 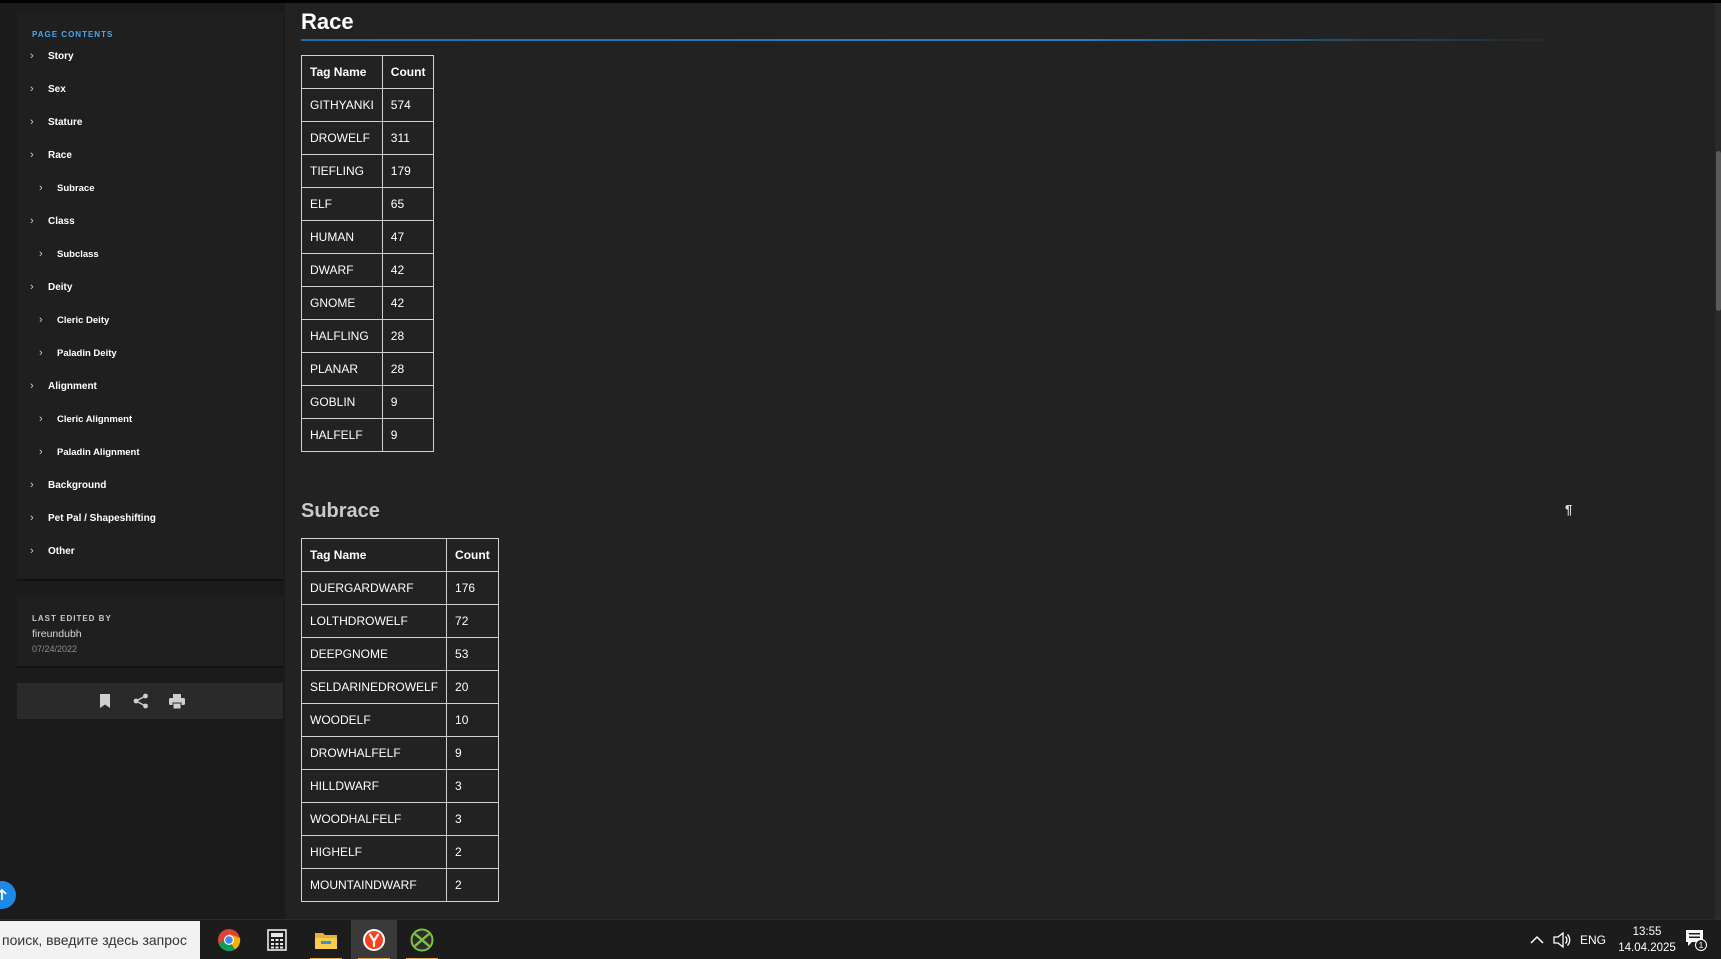 I want to click on chevron-up-icon, so click(x=1537, y=939).